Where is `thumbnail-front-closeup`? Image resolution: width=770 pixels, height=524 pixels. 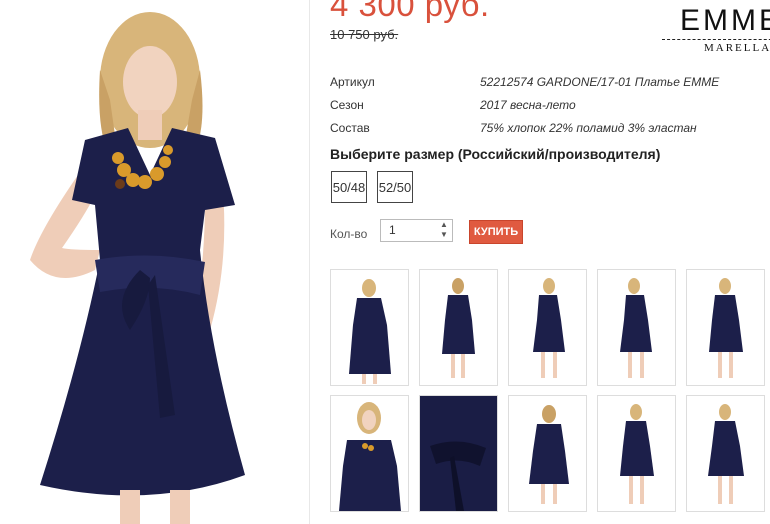 thumbnail-front-closeup is located at coordinates (369, 453).